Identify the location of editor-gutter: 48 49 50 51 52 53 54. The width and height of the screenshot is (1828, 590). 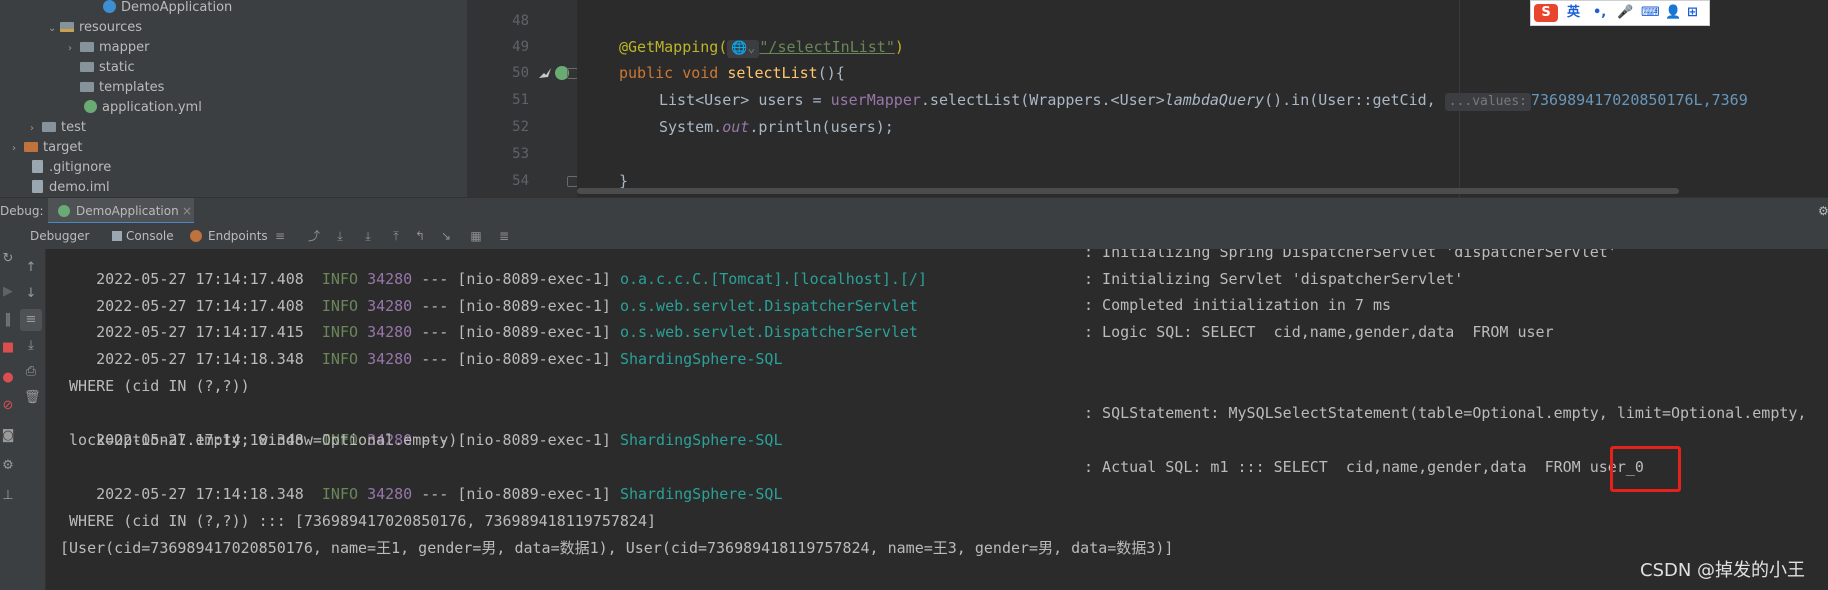
(522, 98).